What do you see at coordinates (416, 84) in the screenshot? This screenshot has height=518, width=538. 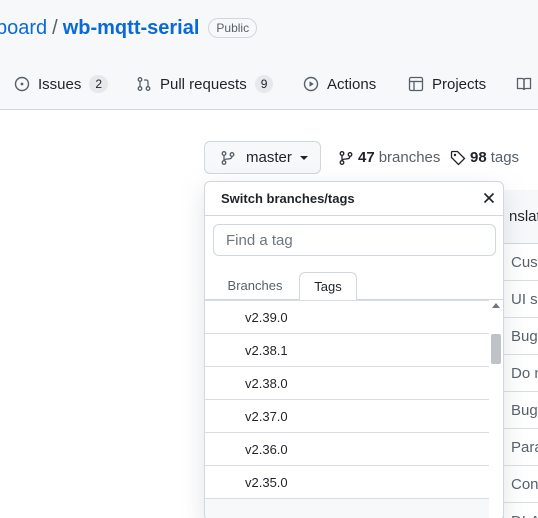 I see `table-icon` at bounding box center [416, 84].